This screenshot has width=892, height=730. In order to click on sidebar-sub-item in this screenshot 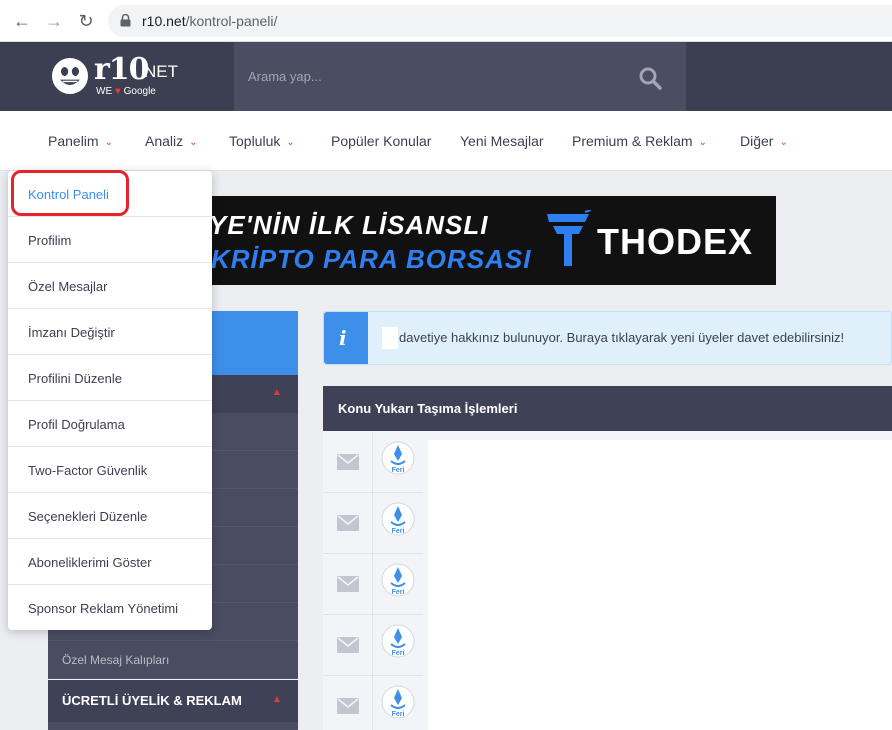, I will do `click(173, 726)`.